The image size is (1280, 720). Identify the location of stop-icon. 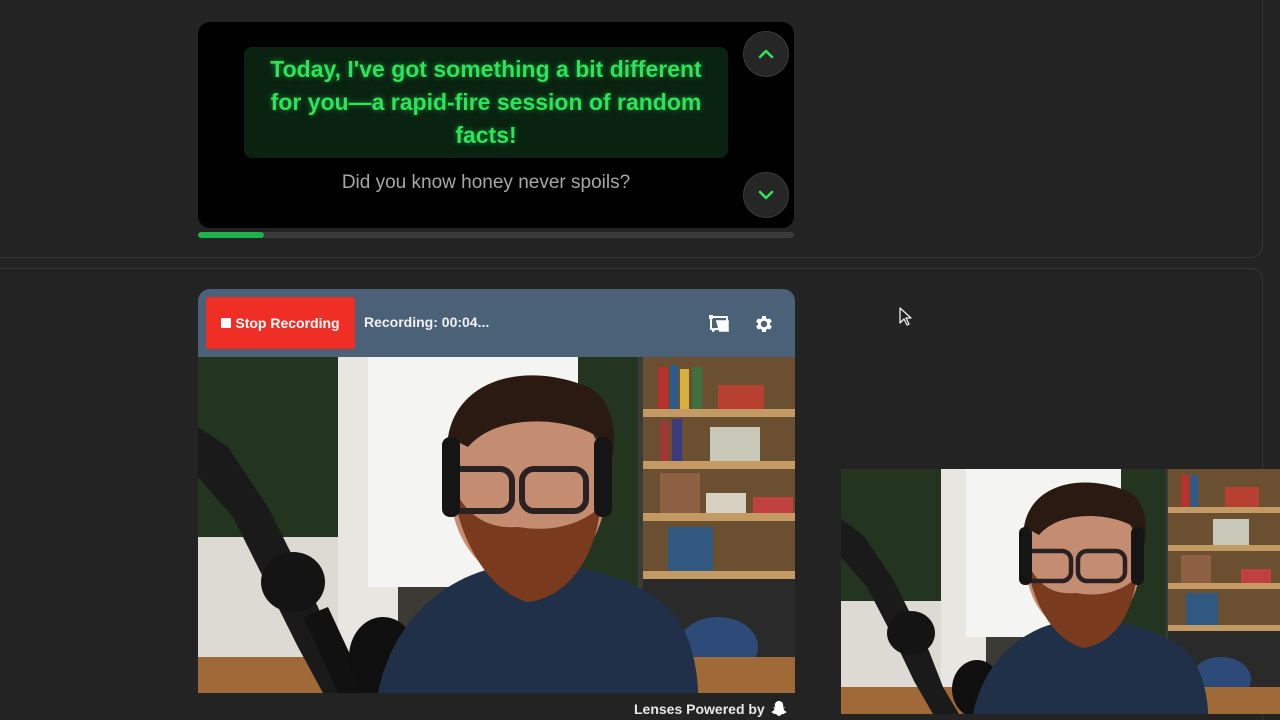
(226, 323).